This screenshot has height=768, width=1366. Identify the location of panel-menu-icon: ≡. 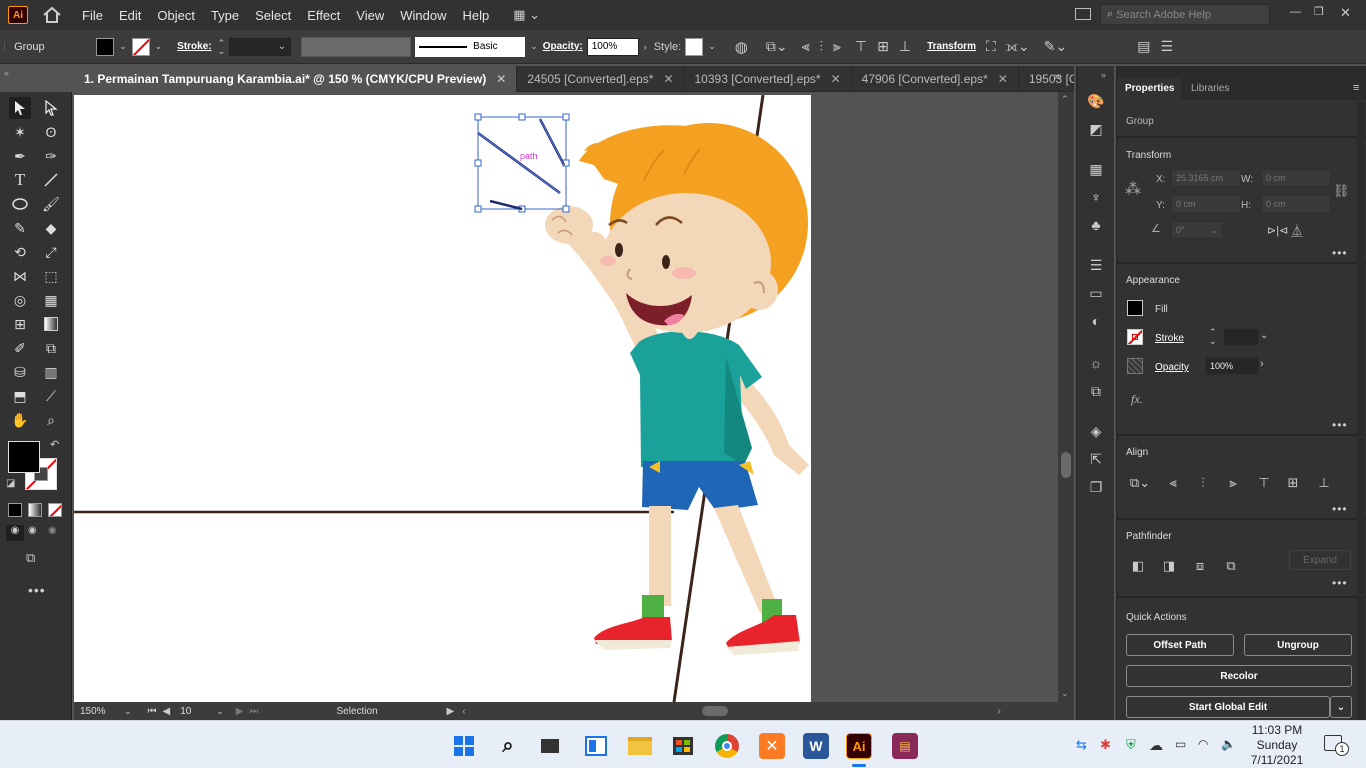
(1356, 88).